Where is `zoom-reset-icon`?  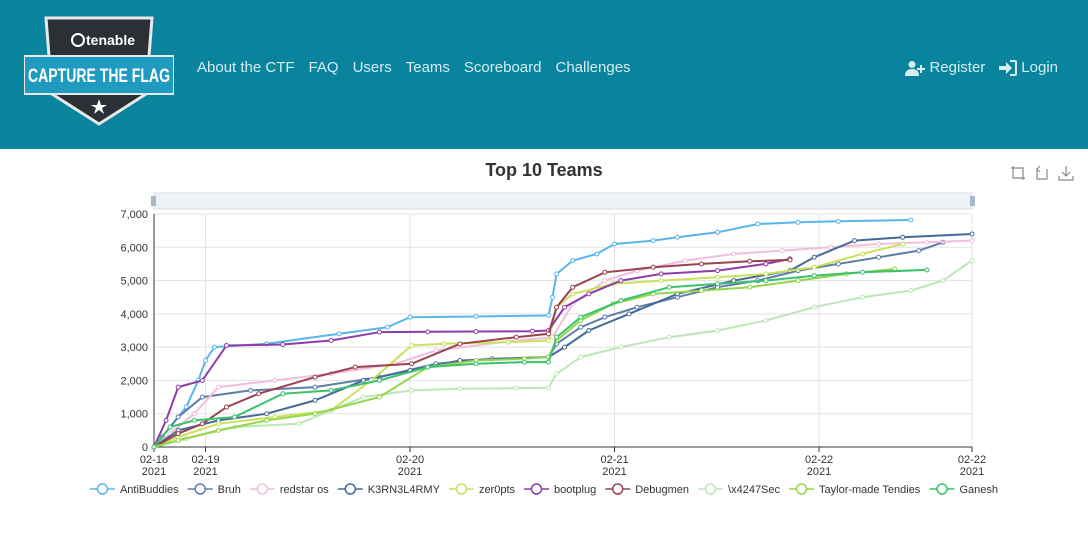
zoom-reset-icon is located at coordinates (1042, 173).